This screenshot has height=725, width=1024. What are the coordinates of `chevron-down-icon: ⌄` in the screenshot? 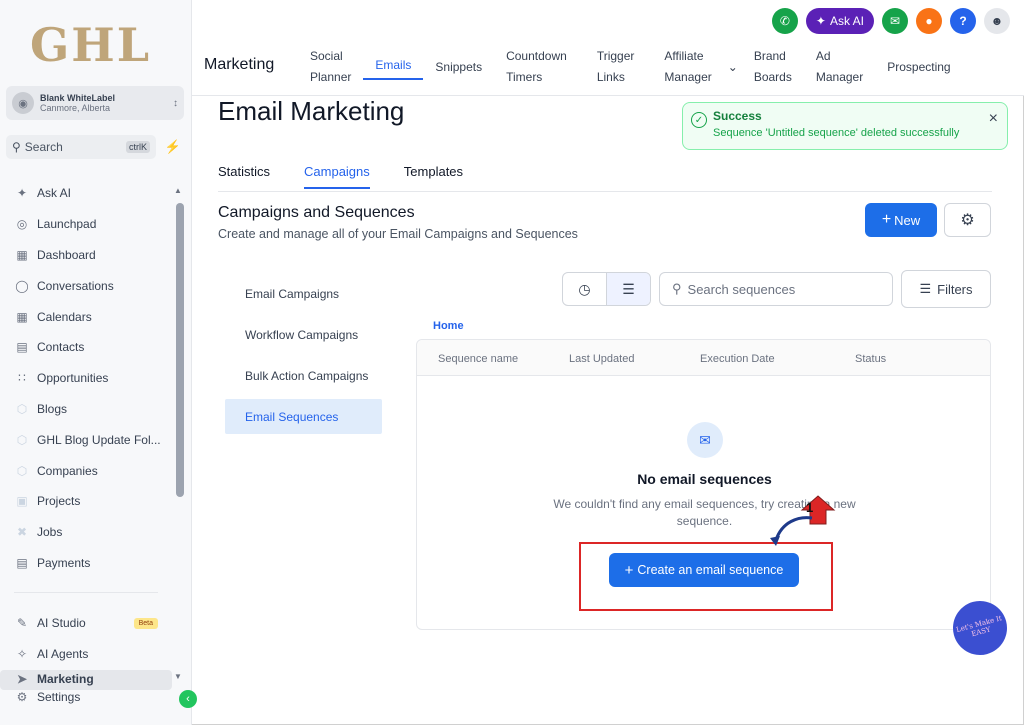 It's located at (733, 67).